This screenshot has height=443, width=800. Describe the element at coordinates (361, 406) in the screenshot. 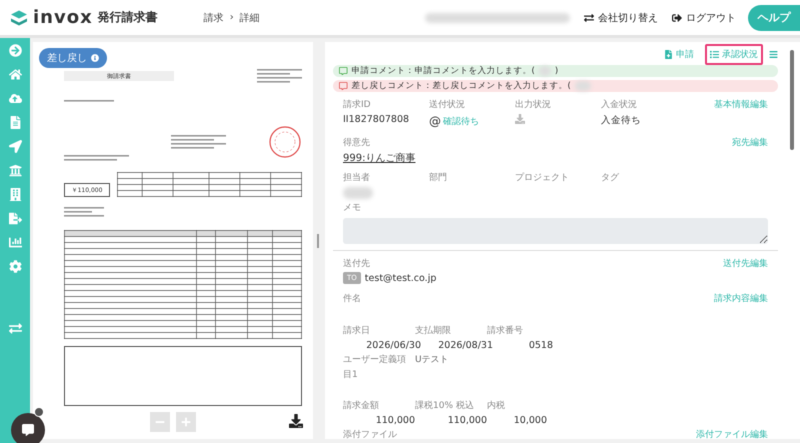

I see `field-label: 請求金額` at that location.